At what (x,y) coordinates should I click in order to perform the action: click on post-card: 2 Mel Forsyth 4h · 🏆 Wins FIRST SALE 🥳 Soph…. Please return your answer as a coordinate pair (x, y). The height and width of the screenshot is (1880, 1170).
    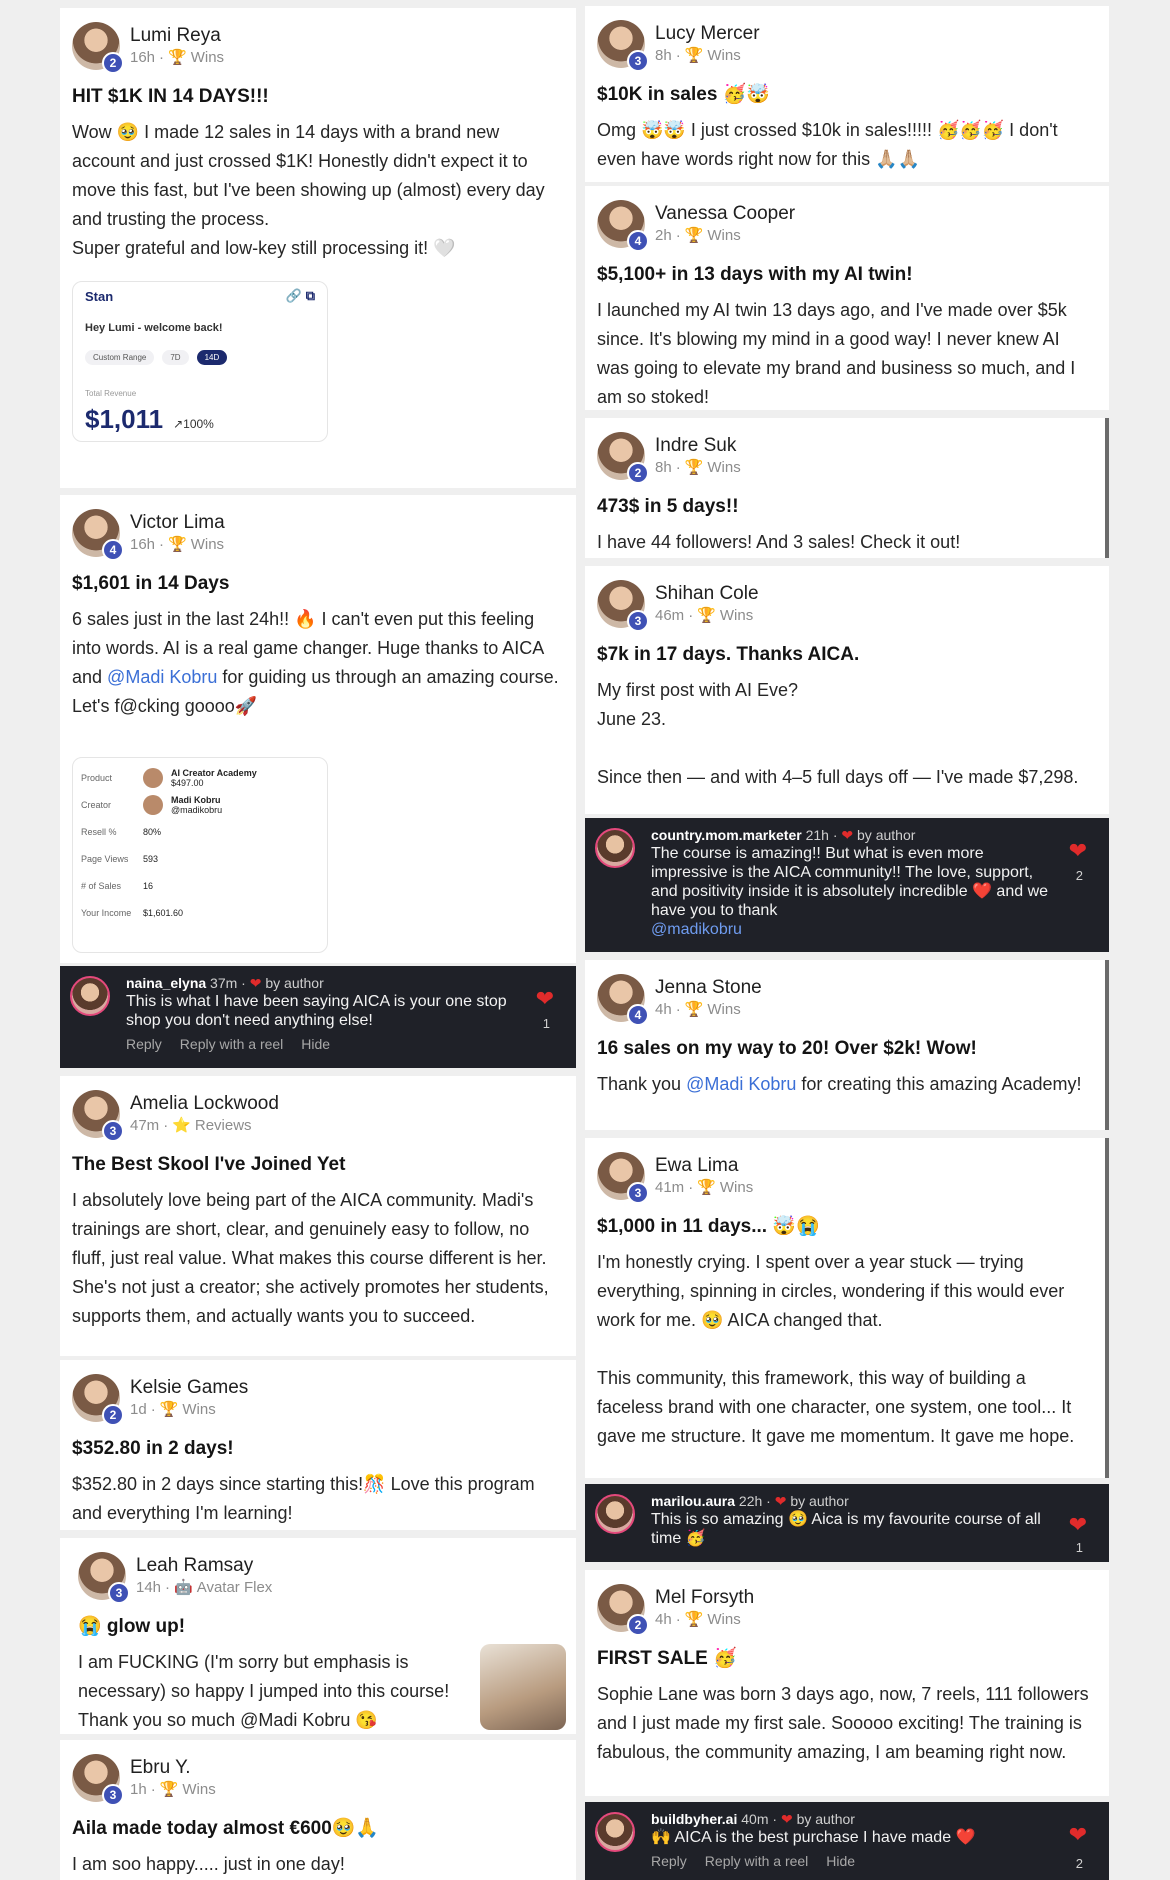
    Looking at the image, I should click on (847, 1683).